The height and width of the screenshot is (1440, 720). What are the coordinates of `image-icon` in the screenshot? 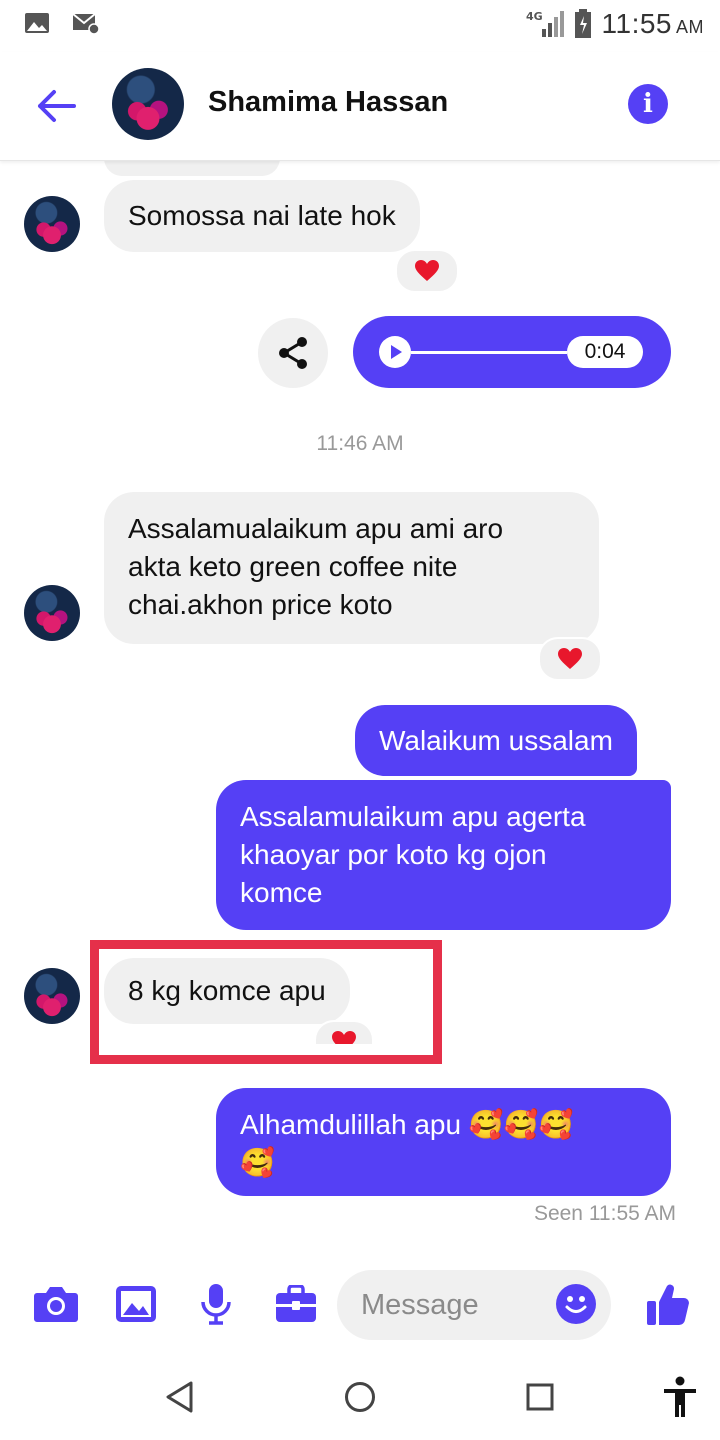 It's located at (136, 1304).